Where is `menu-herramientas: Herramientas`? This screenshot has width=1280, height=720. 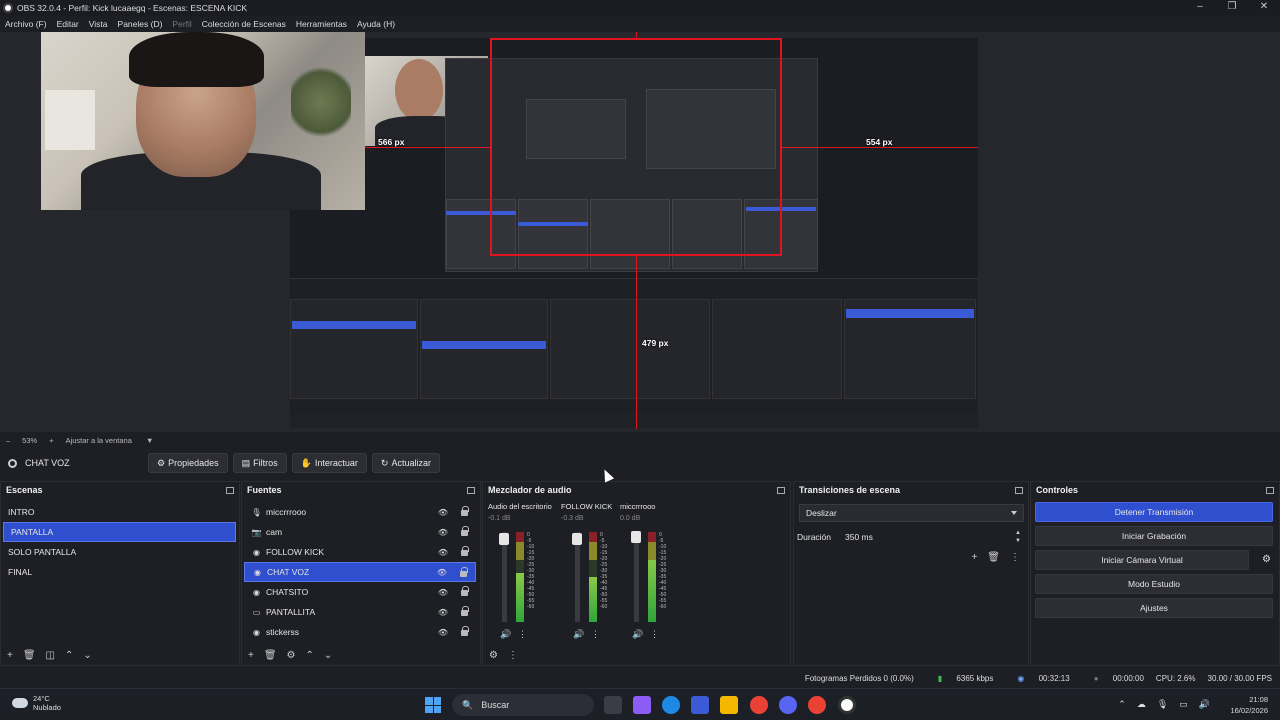
menu-herramientas: Herramientas is located at coordinates (321, 24).